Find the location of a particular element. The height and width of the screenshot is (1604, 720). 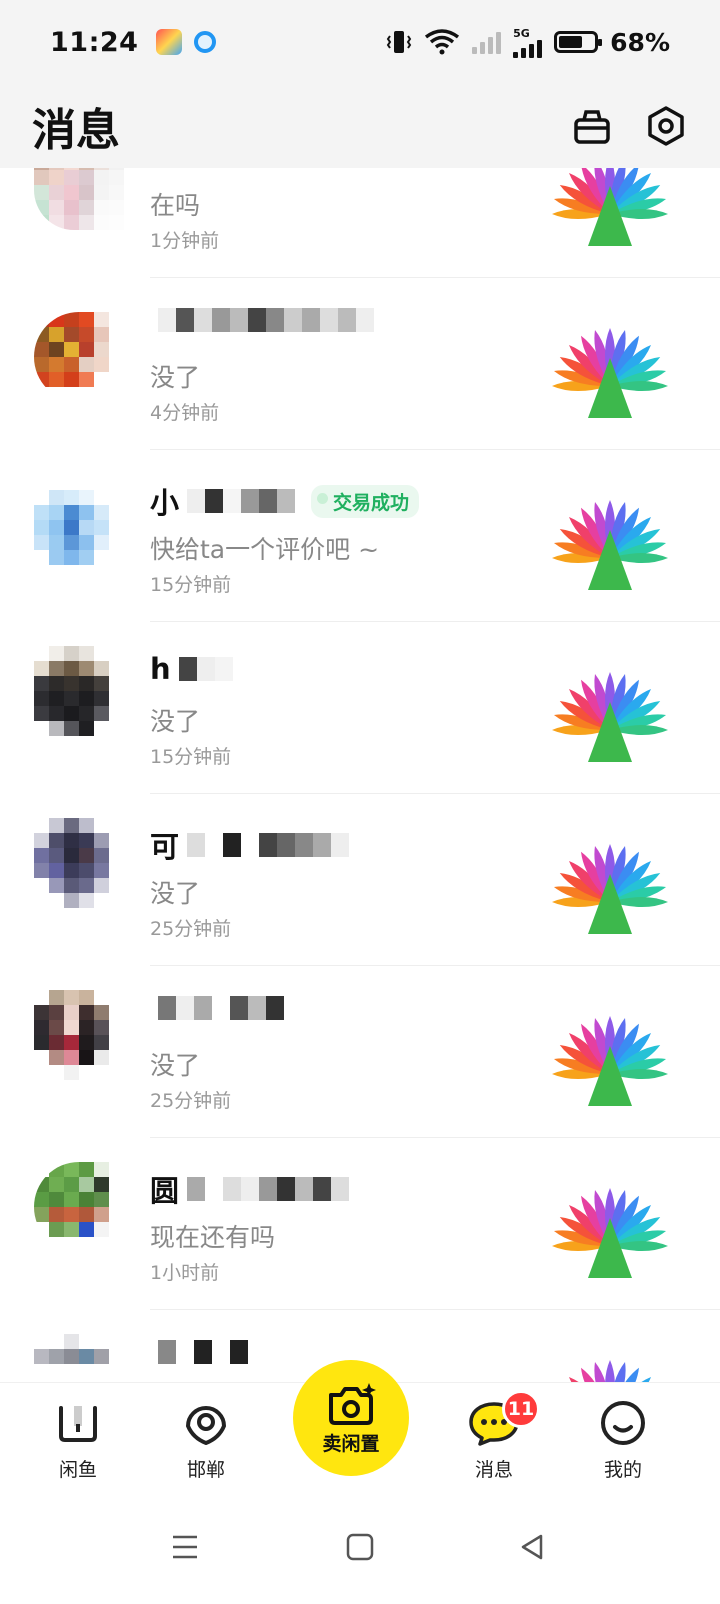

sell-item-button: 卖闲置 is located at coordinates (351, 1418).